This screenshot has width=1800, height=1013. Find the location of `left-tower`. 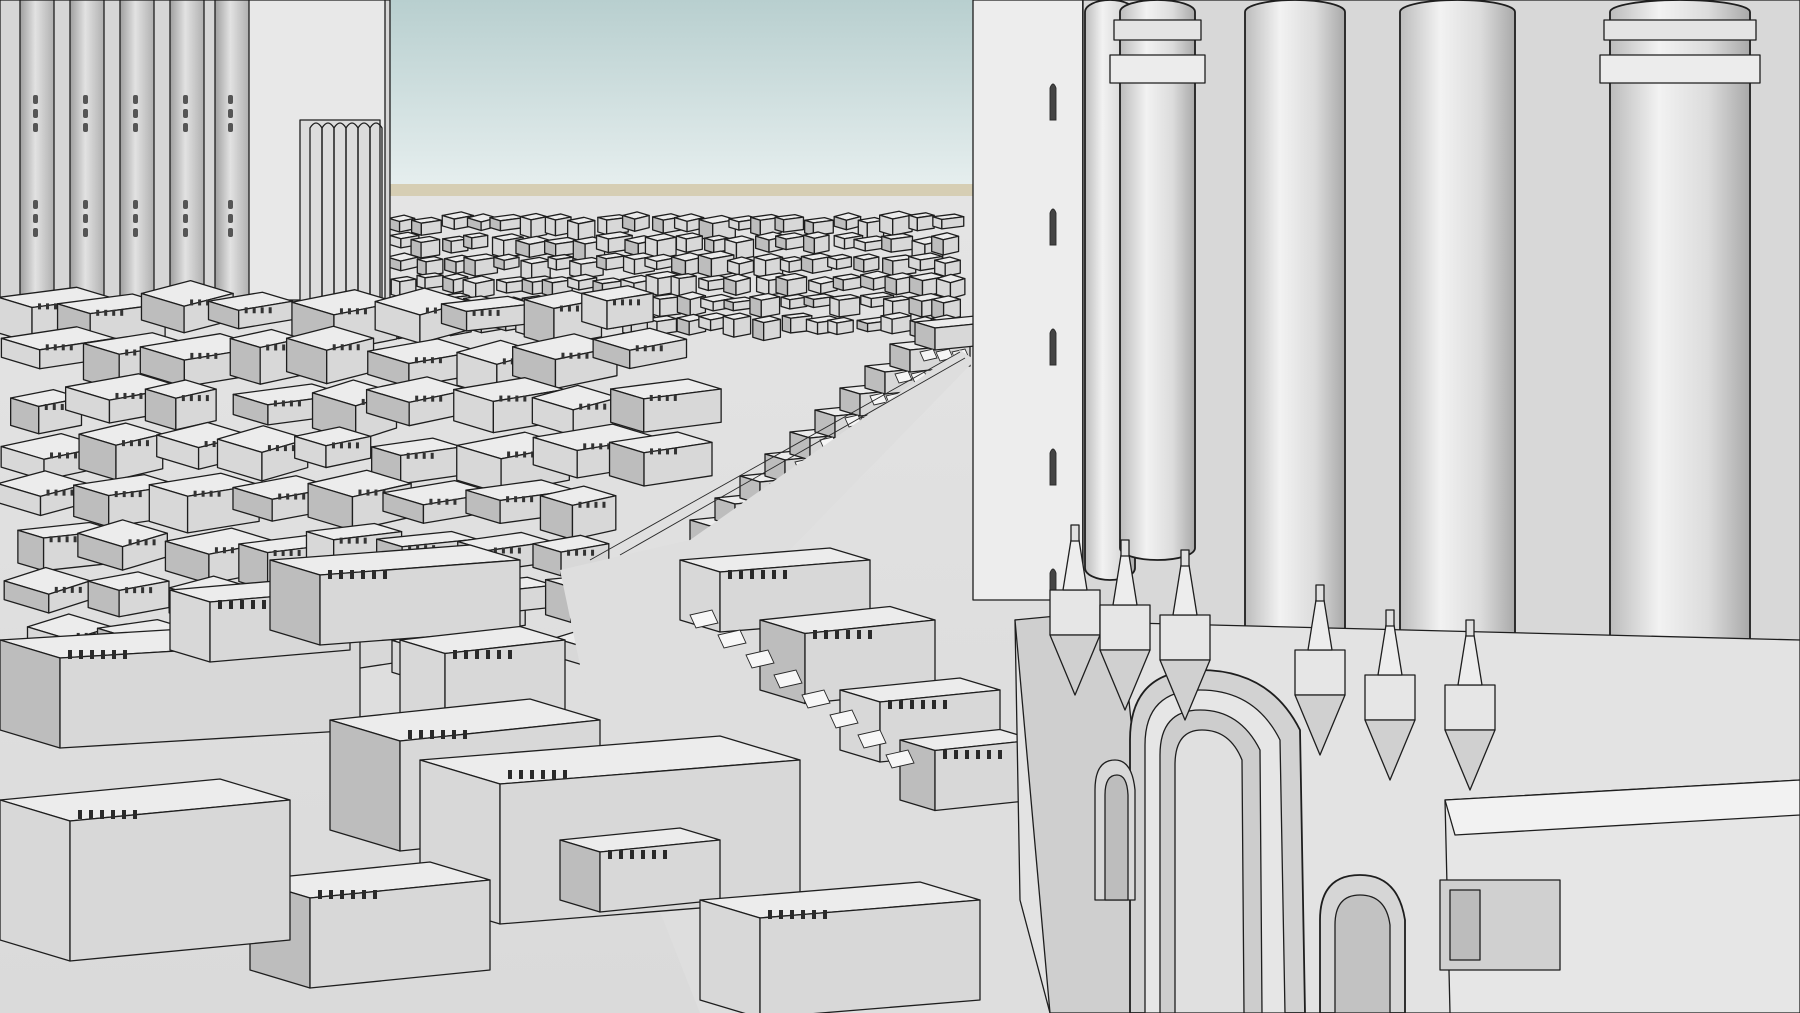

left-tower is located at coordinates (195, 153).